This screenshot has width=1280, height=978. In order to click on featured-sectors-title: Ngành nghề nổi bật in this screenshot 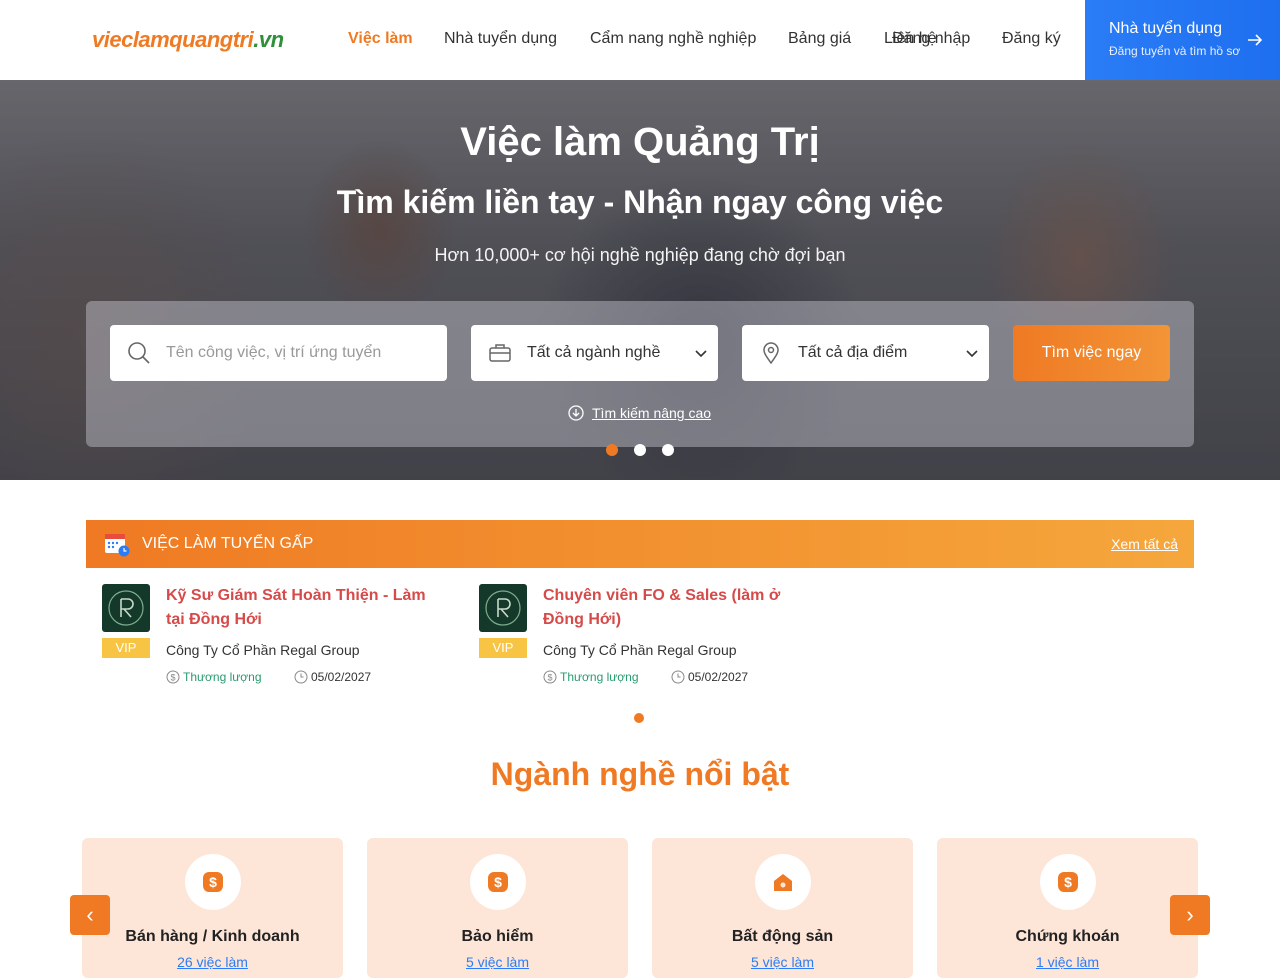, I will do `click(640, 774)`.